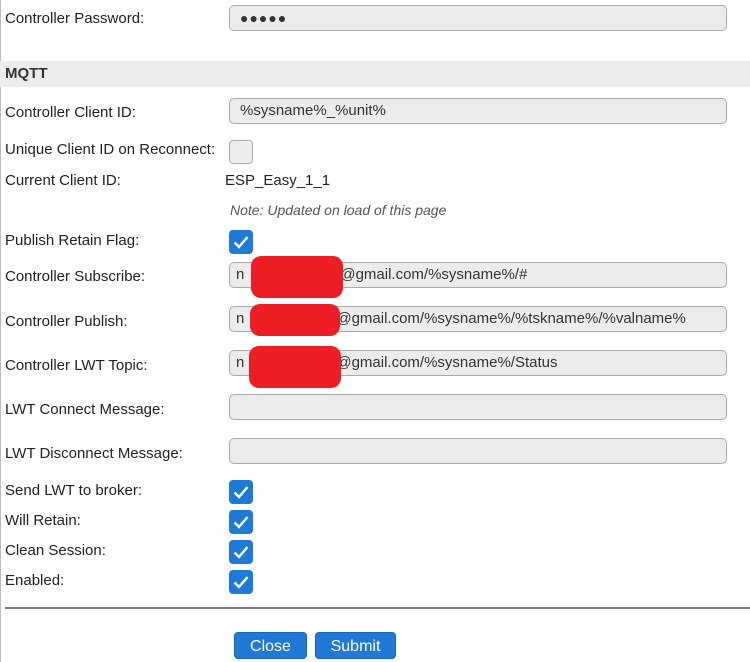  I want to click on lwt-disconnect-label: LWT Disconnect Message:, so click(94, 453).